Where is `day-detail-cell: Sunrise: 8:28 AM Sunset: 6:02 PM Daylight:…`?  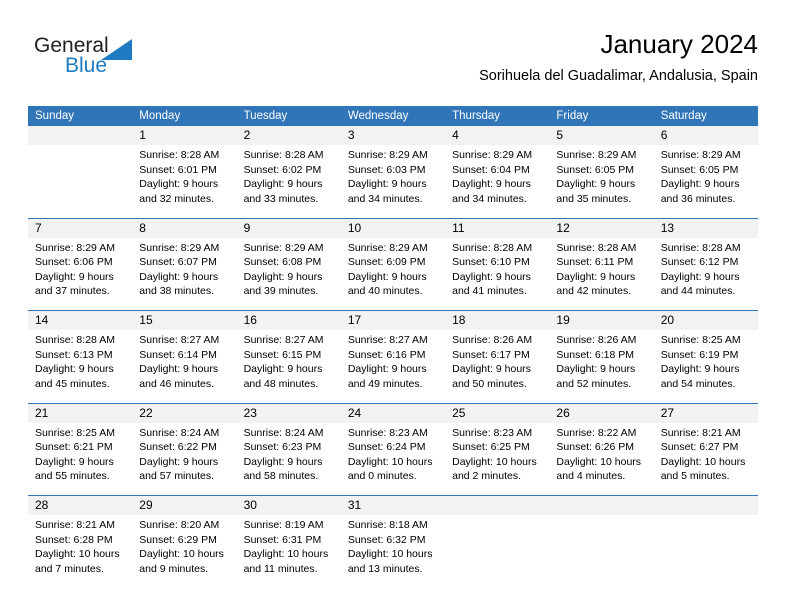 day-detail-cell: Sunrise: 8:28 AM Sunset: 6:02 PM Daylight:… is located at coordinates (288, 181).